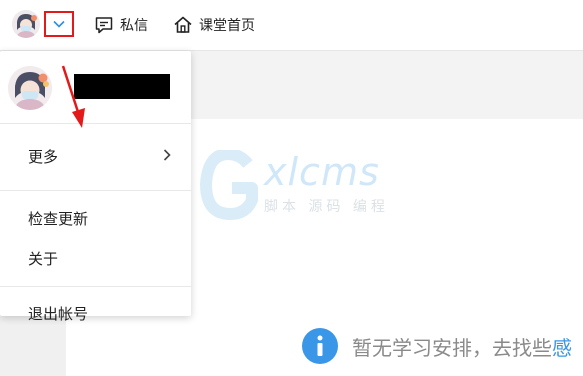  I want to click on empty-state: 暂无学习安排，去找些感, so click(437, 346).